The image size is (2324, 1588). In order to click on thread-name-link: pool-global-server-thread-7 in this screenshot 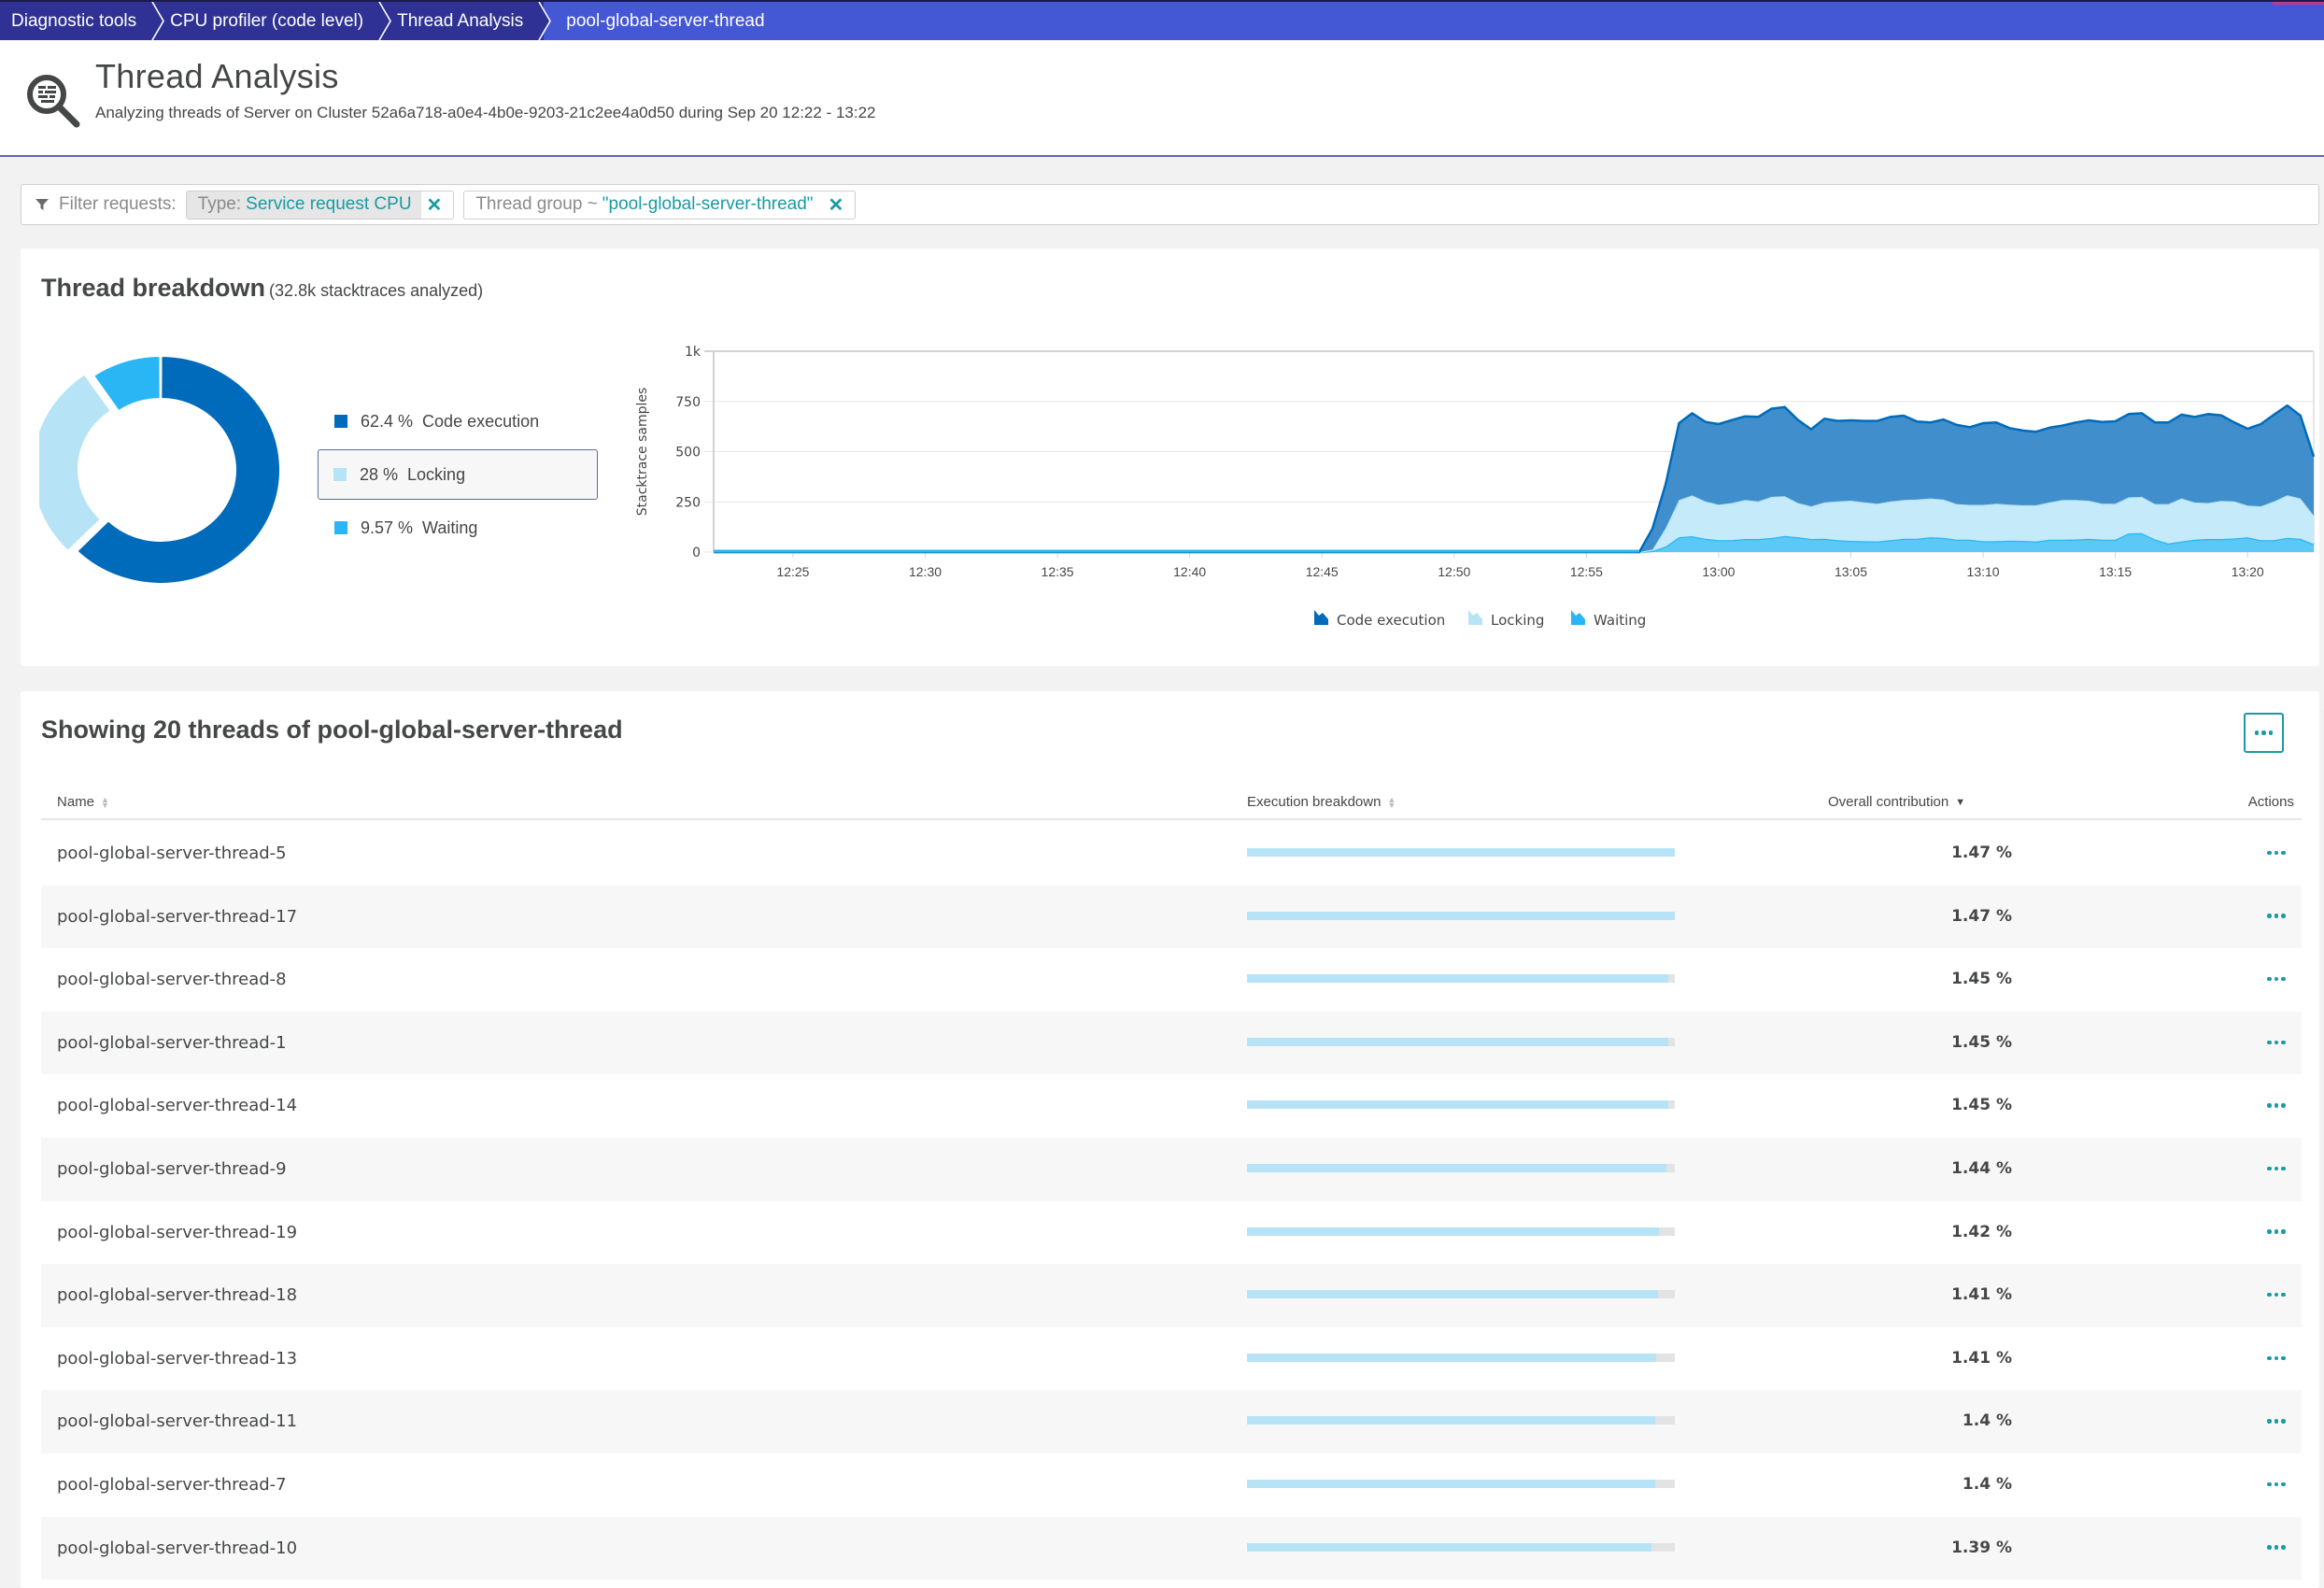, I will do `click(172, 1485)`.